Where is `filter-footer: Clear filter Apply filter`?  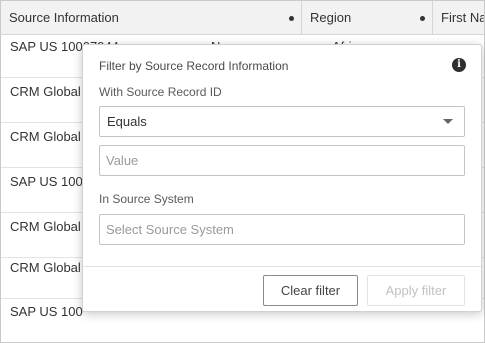
filter-footer: Clear filter Apply filter is located at coordinates (282, 289).